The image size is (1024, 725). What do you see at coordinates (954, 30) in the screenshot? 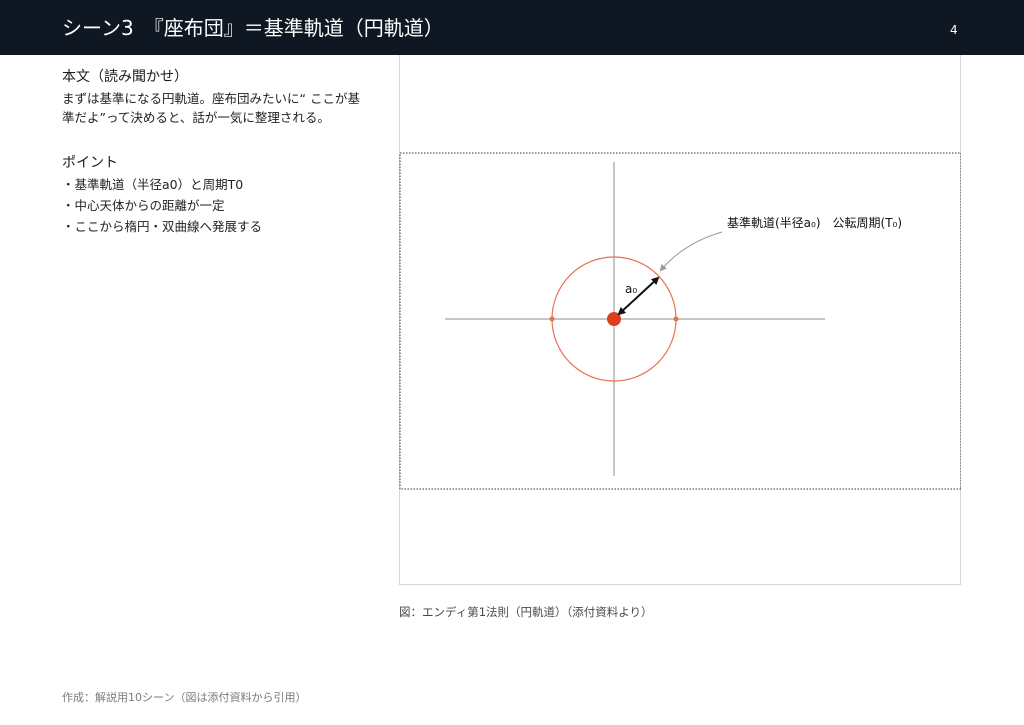
I see `page-number: 4` at bounding box center [954, 30].